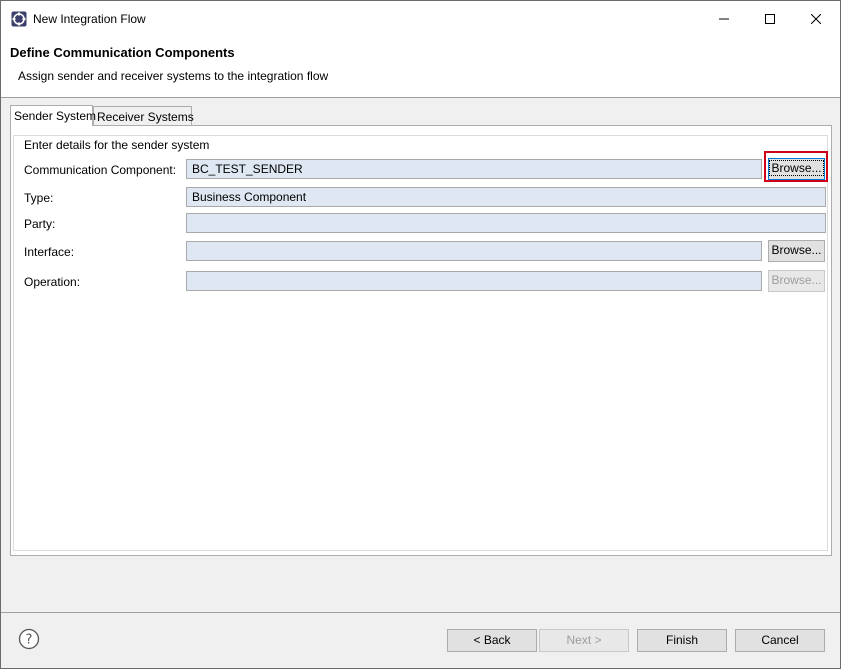 The width and height of the screenshot is (841, 669). I want to click on maximize-button, so click(770, 19).